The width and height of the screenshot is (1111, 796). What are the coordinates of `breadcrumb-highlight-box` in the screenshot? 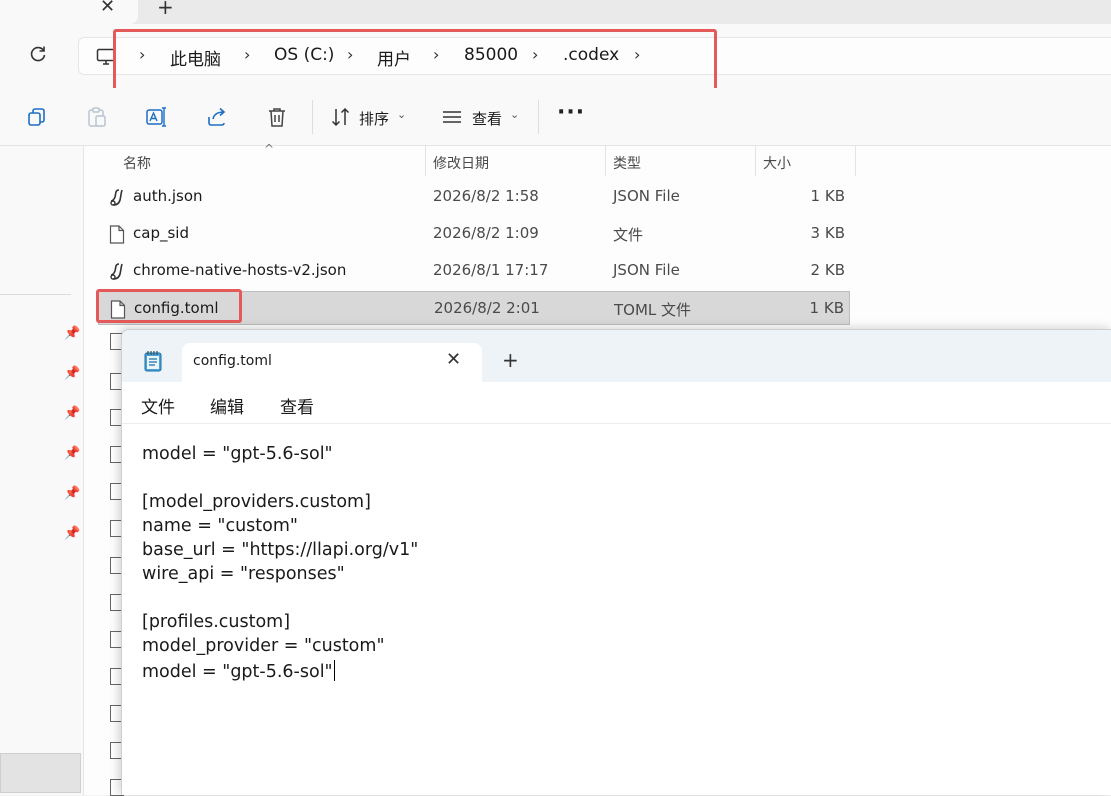 It's located at (415, 60).